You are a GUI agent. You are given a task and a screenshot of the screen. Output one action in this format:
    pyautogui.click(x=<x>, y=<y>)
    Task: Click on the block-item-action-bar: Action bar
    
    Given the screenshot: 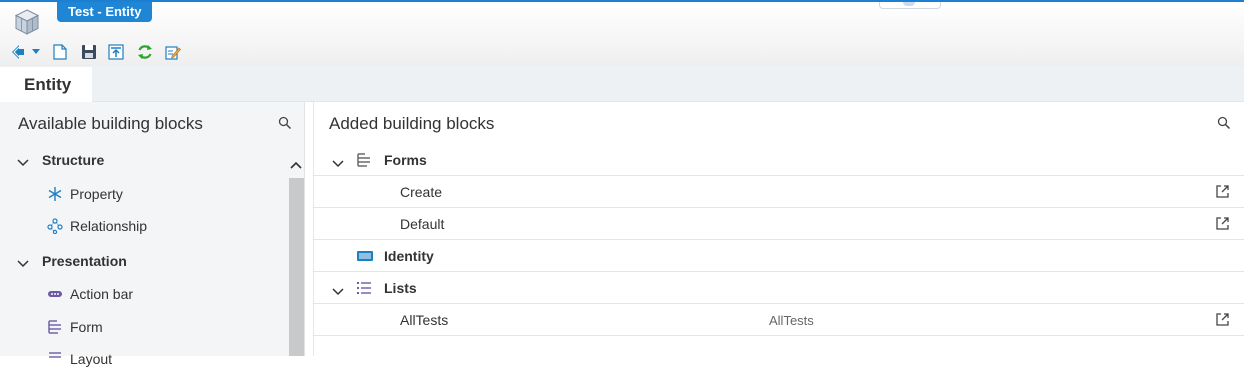 What is the action you would take?
    pyautogui.click(x=144, y=294)
    